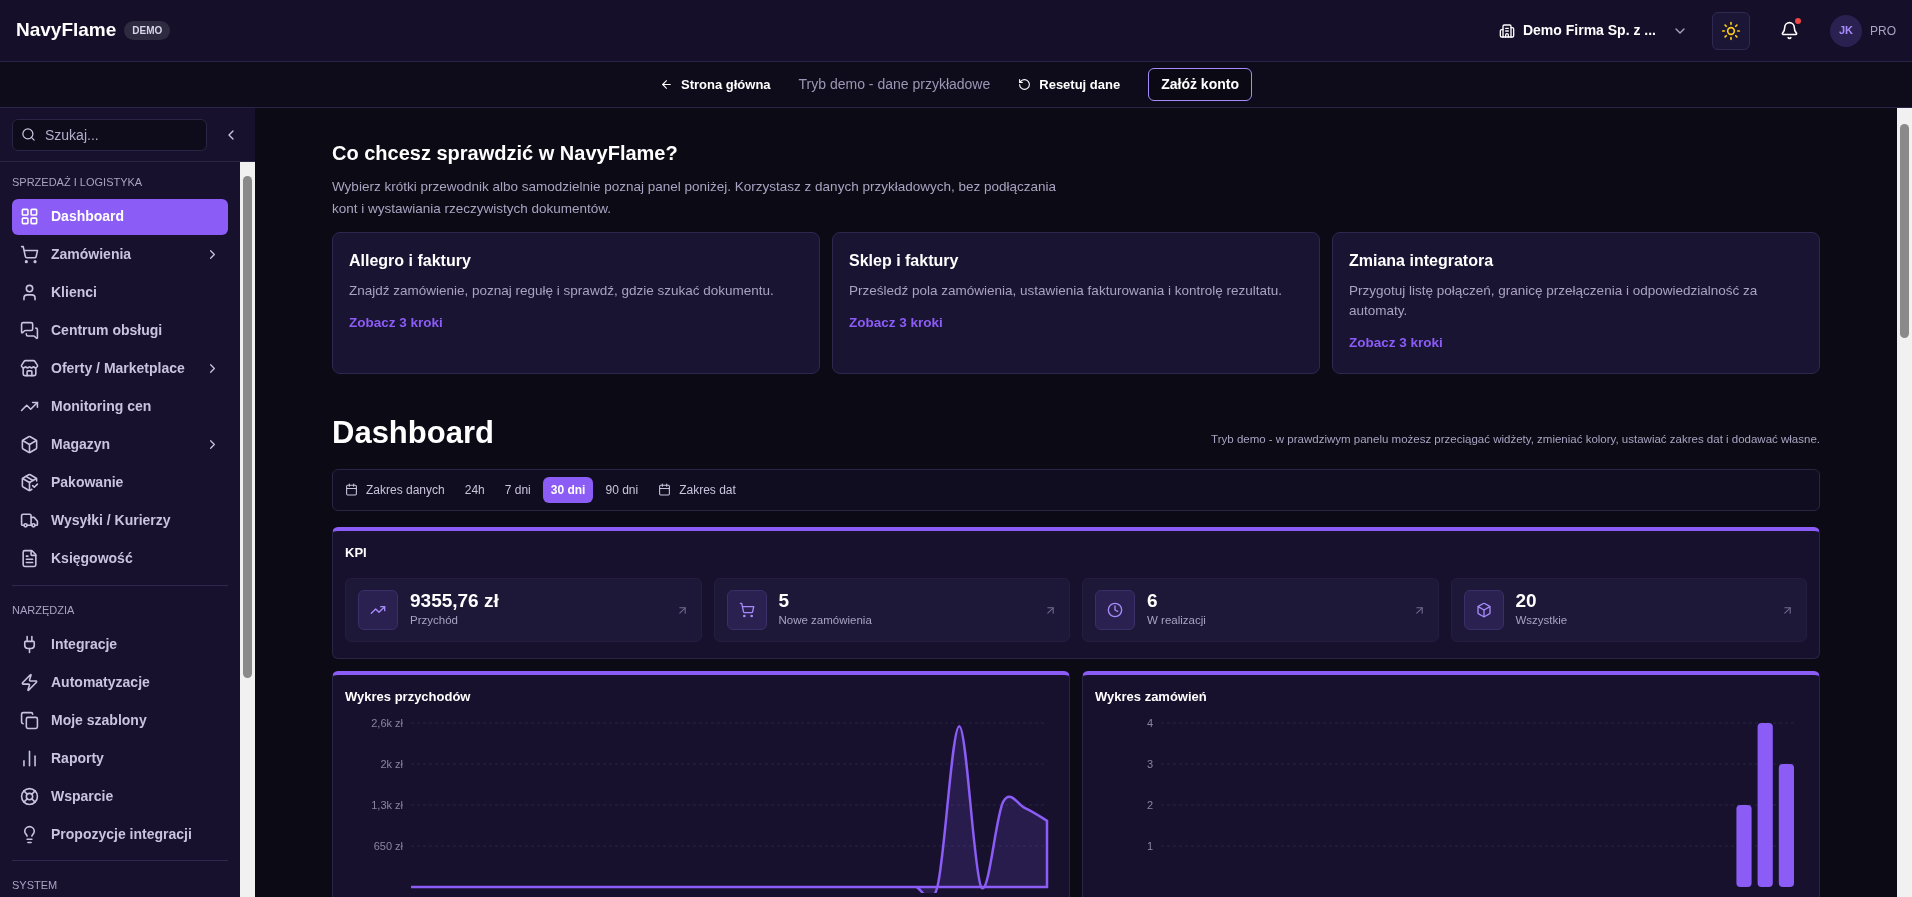 Image resolution: width=1912 pixels, height=897 pixels. What do you see at coordinates (562, 291) in the screenshot?
I see `card-text: Znajdź zamówienie, poznaj regułę i sprawdź, gdzie szukać dokumentu.` at bounding box center [562, 291].